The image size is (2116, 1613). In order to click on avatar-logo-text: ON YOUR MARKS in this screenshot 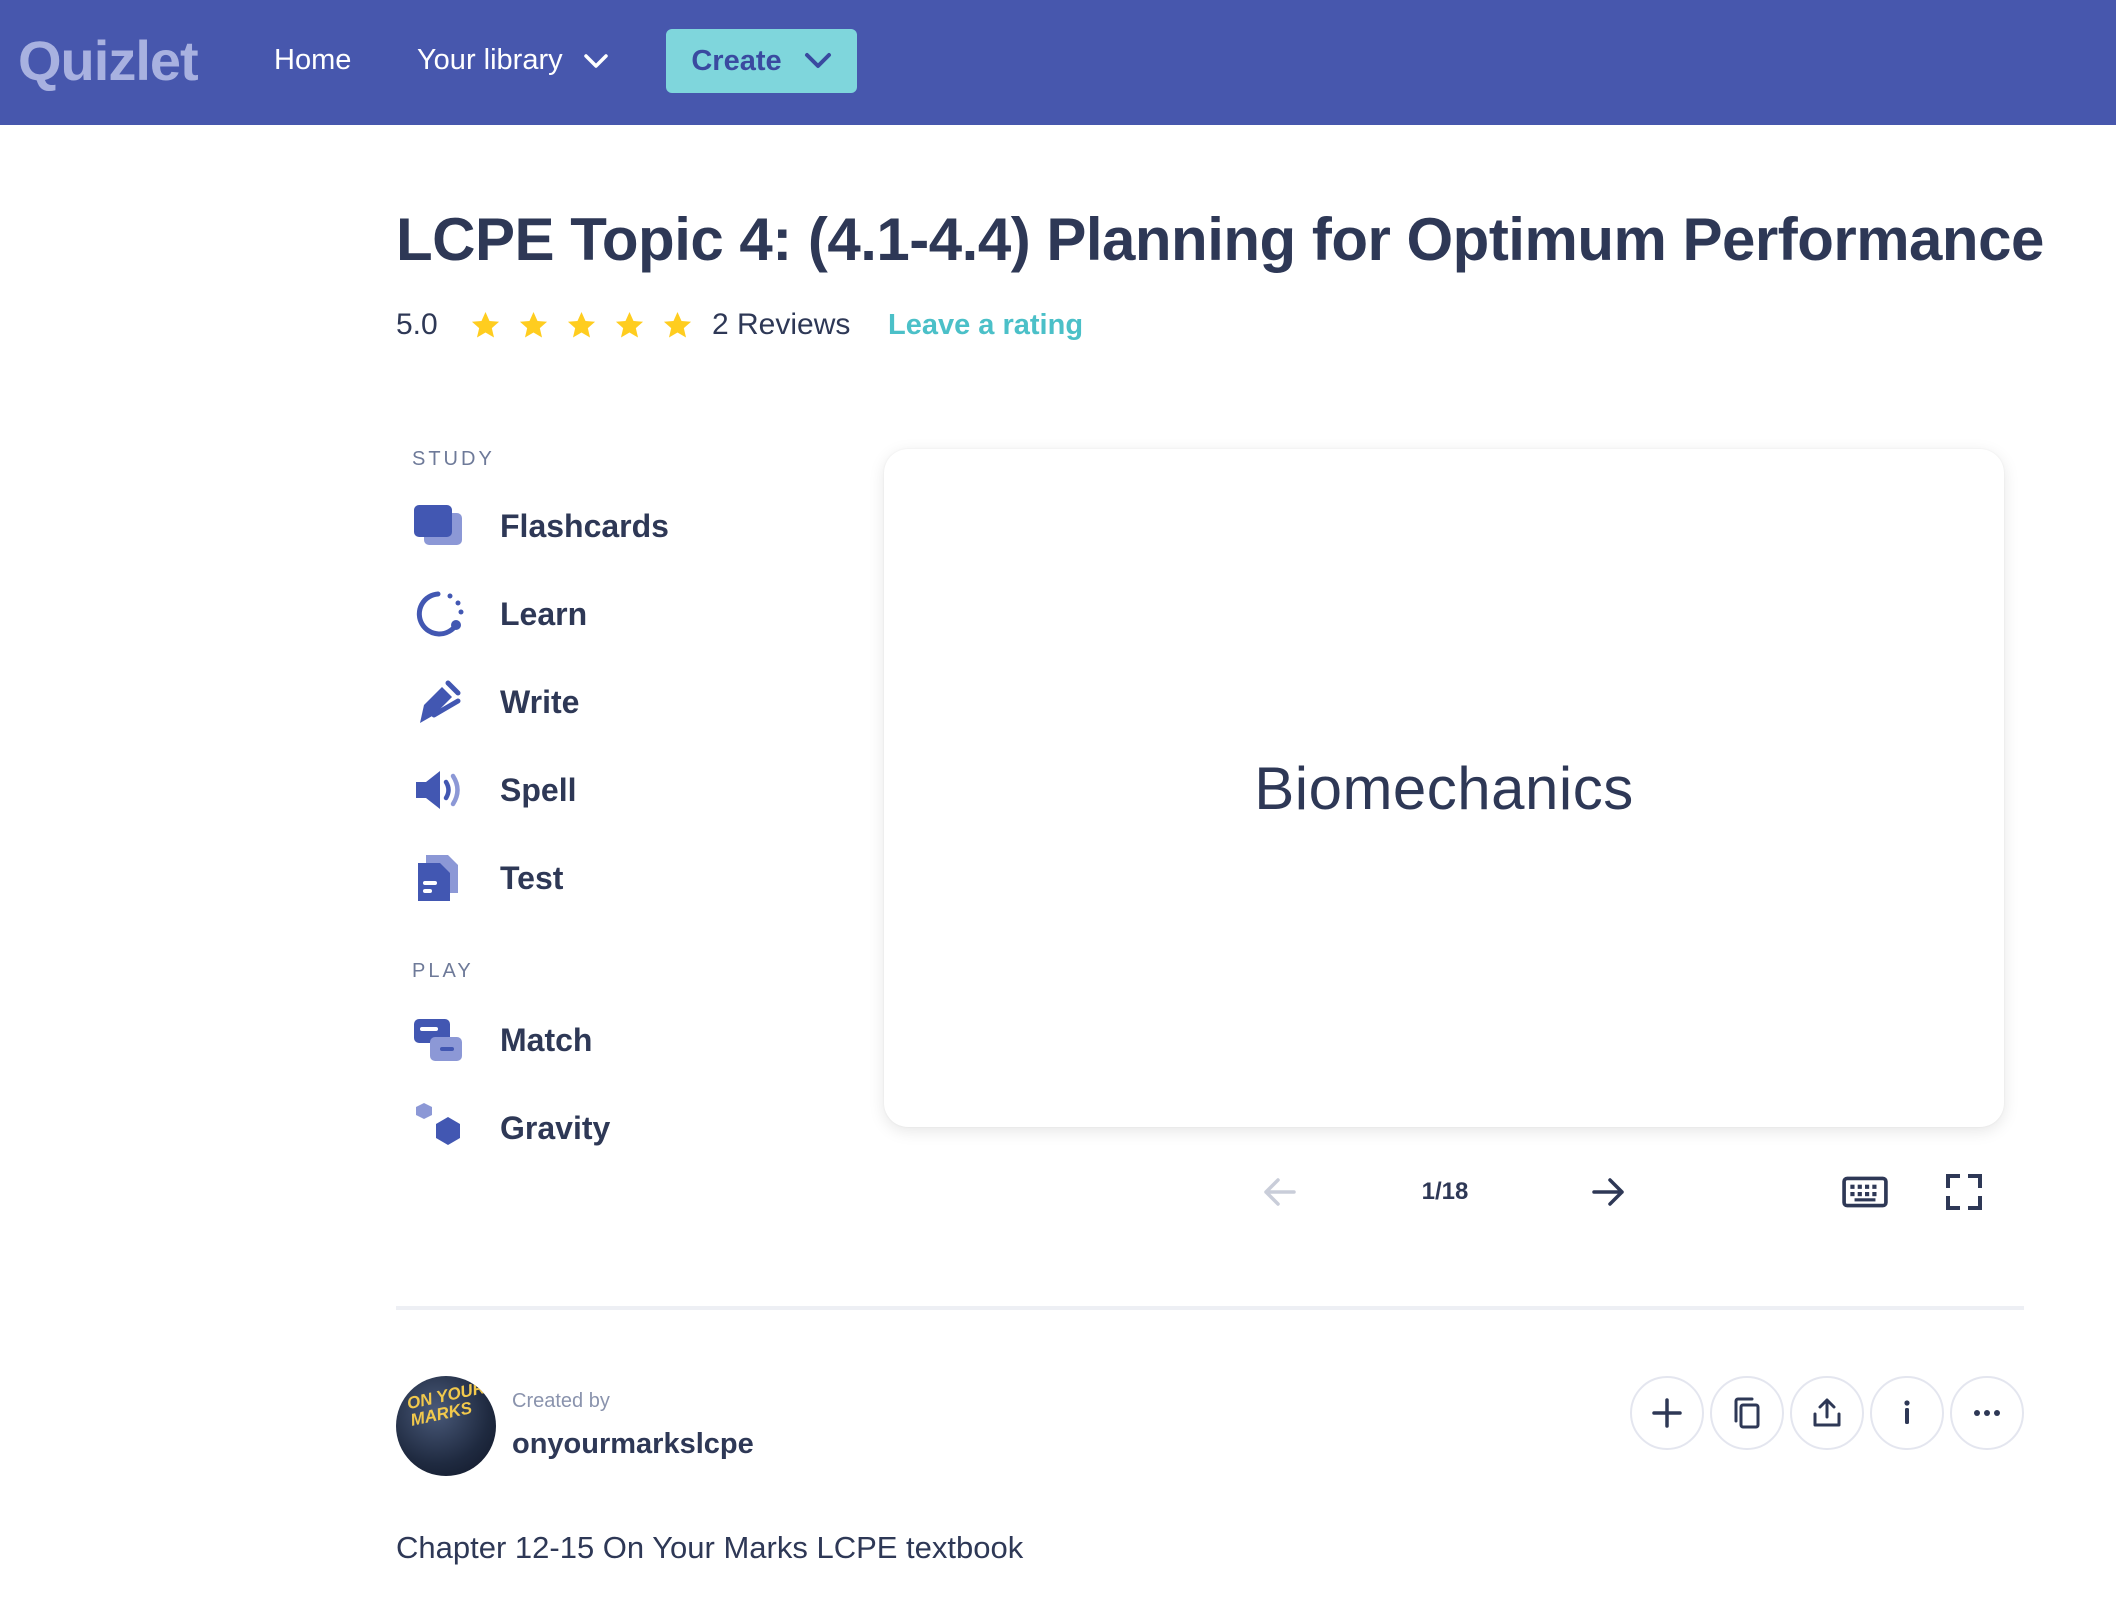, I will do `click(446, 1404)`.